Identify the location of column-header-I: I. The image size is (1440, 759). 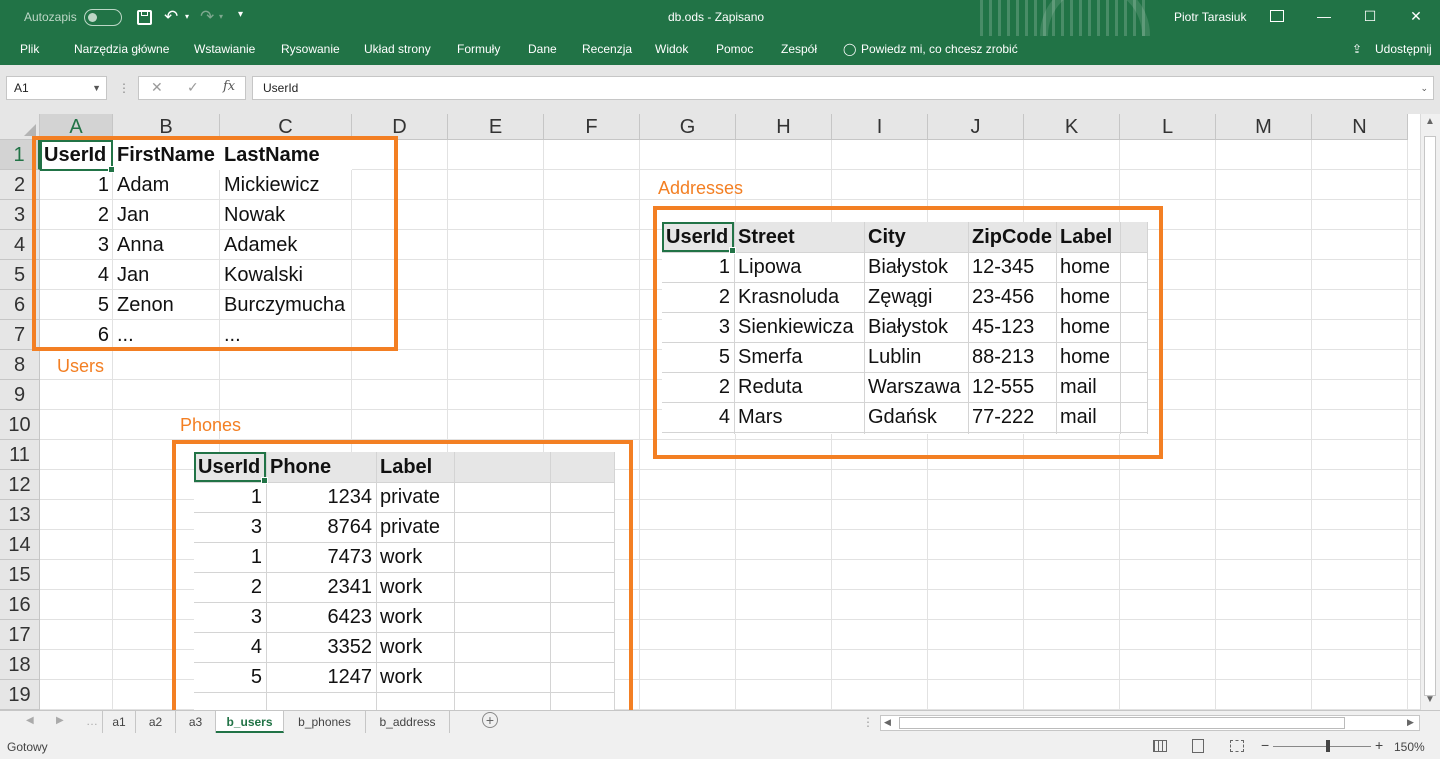
(880, 127).